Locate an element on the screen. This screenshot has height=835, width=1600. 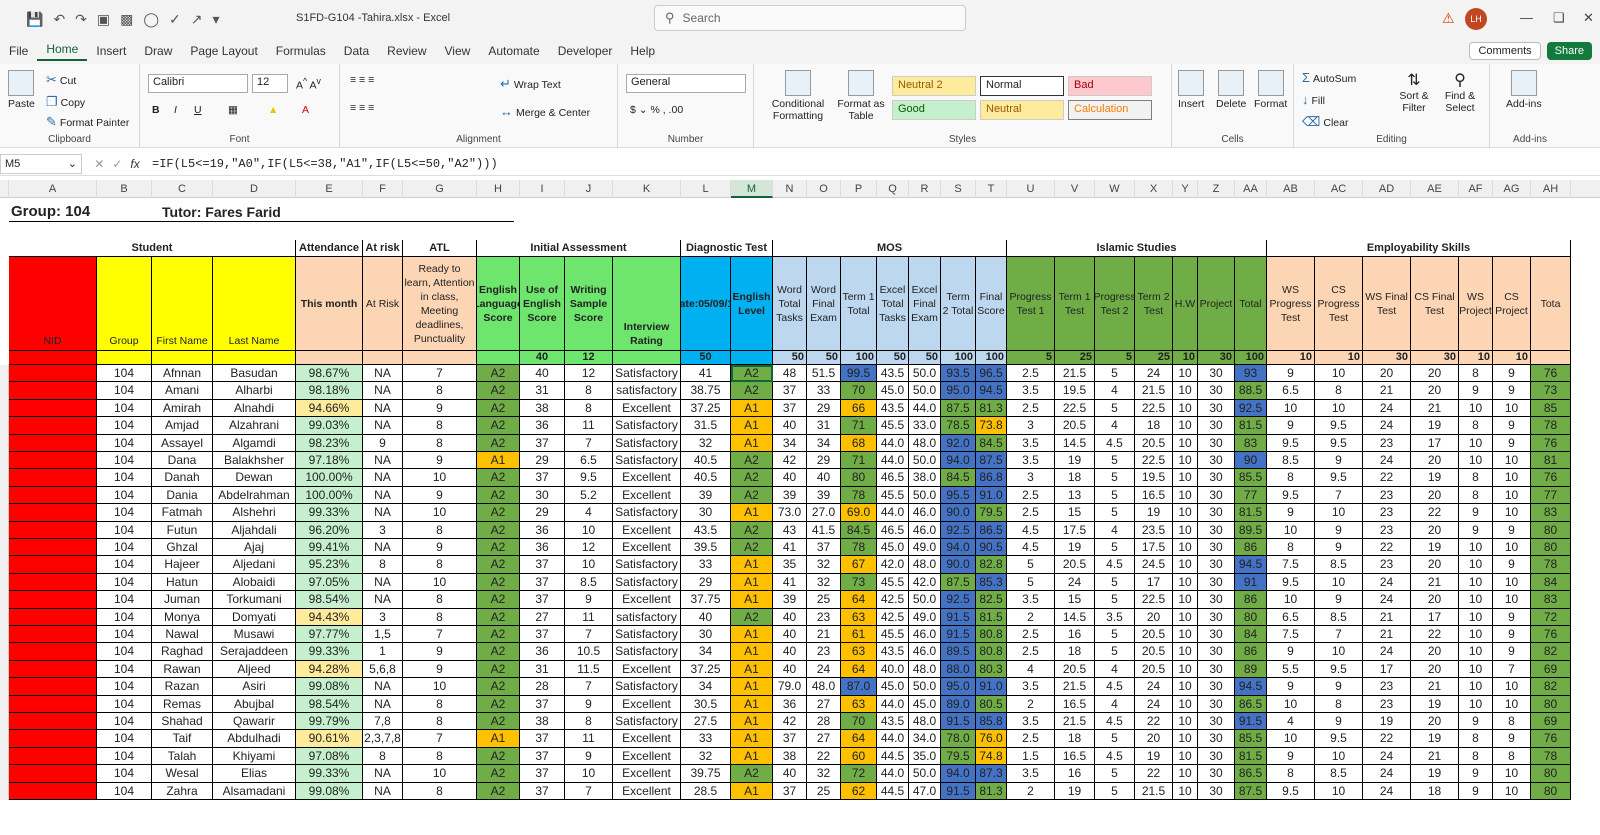
data-cell: 12 is located at coordinates (589, 548).